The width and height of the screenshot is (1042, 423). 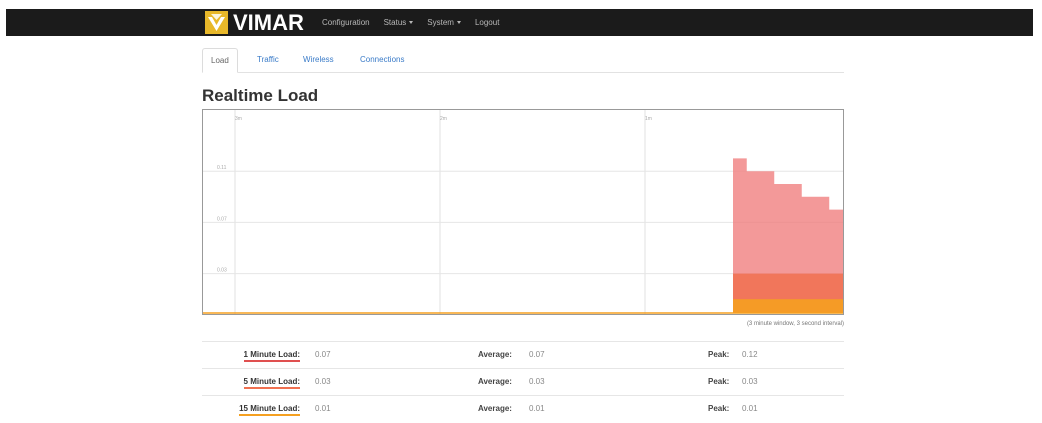 What do you see at coordinates (271, 356) in the screenshot?
I see `load-label-text: 1 Minute Load:` at bounding box center [271, 356].